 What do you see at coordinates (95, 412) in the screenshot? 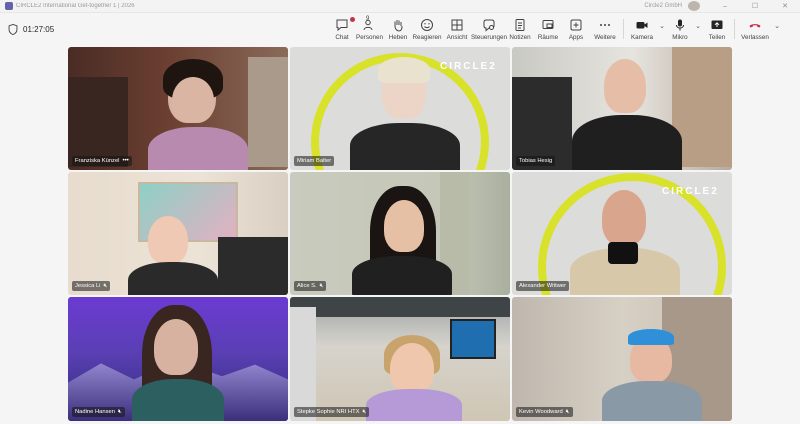
I see `participant-name: Nadine Hansen` at bounding box center [95, 412].